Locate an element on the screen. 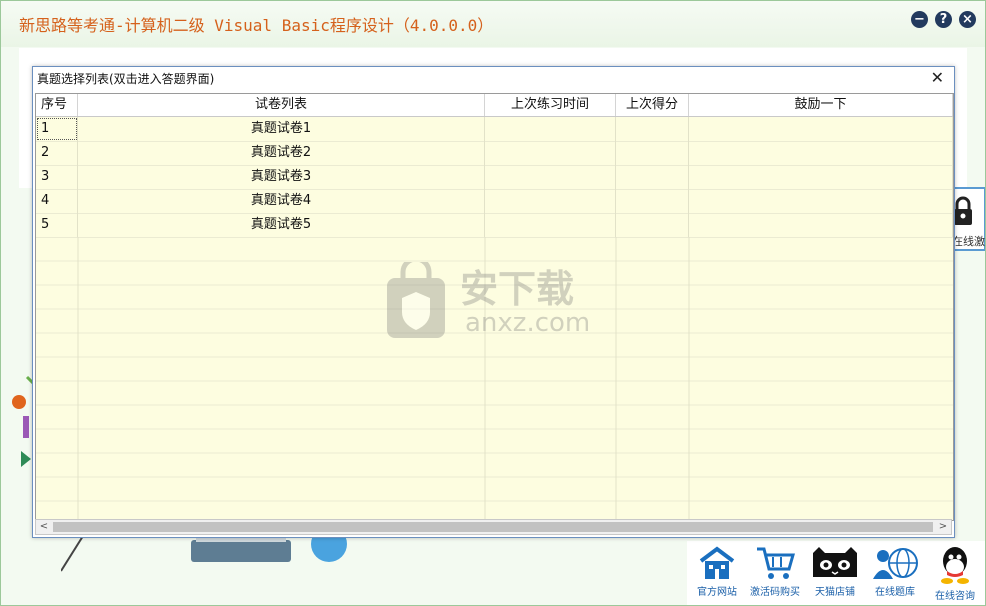 Image resolution: width=986 pixels, height=606 pixels. row-index: 4 is located at coordinates (57, 201).